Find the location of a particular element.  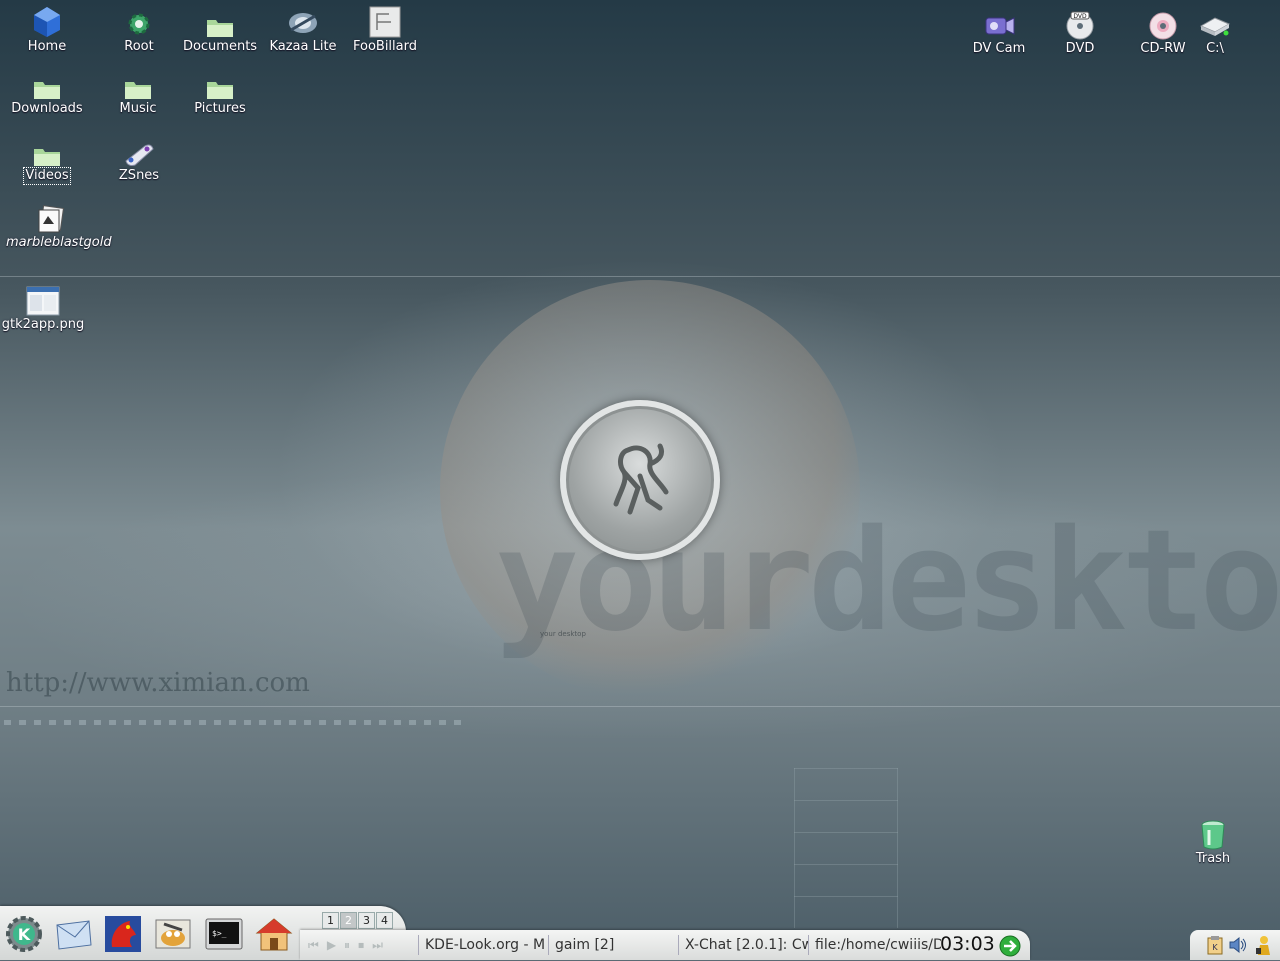

klipper-icon: K is located at coordinates (1215, 945).